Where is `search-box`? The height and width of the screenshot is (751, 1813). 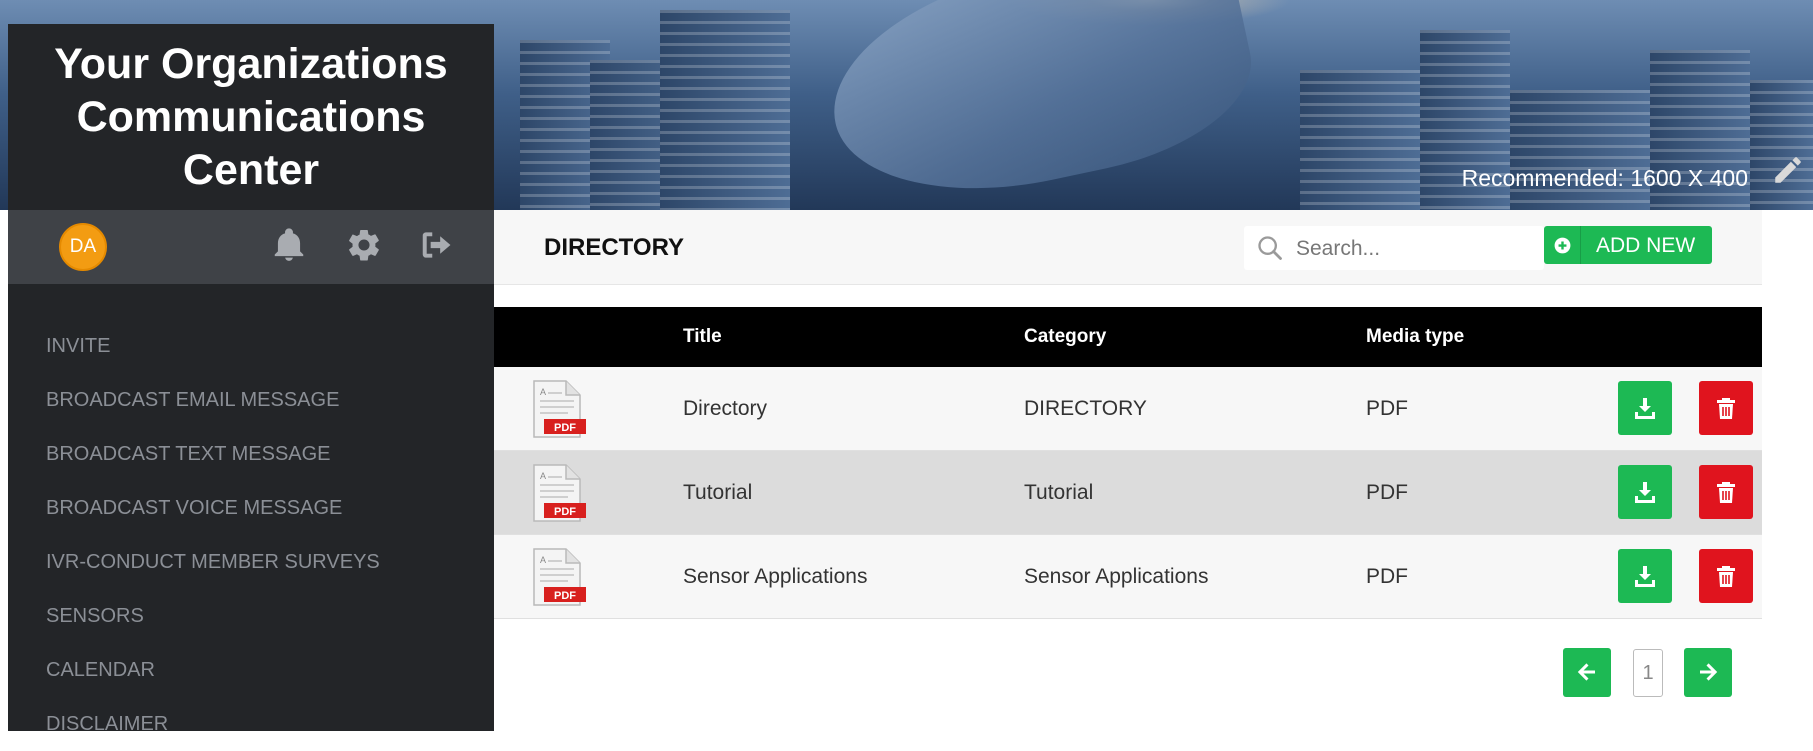
search-box is located at coordinates (1394, 249).